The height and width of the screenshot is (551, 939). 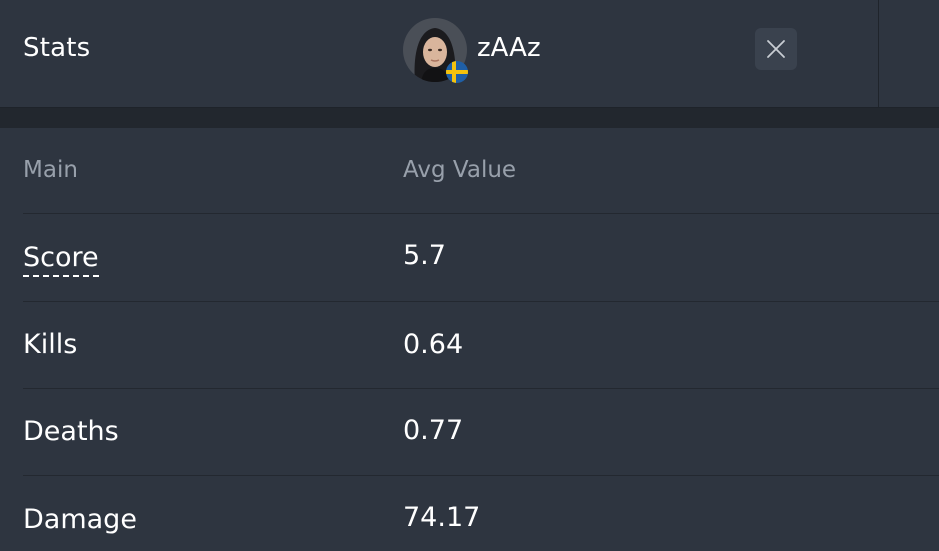 I want to click on stat-label-damage: Damage, so click(x=80, y=519).